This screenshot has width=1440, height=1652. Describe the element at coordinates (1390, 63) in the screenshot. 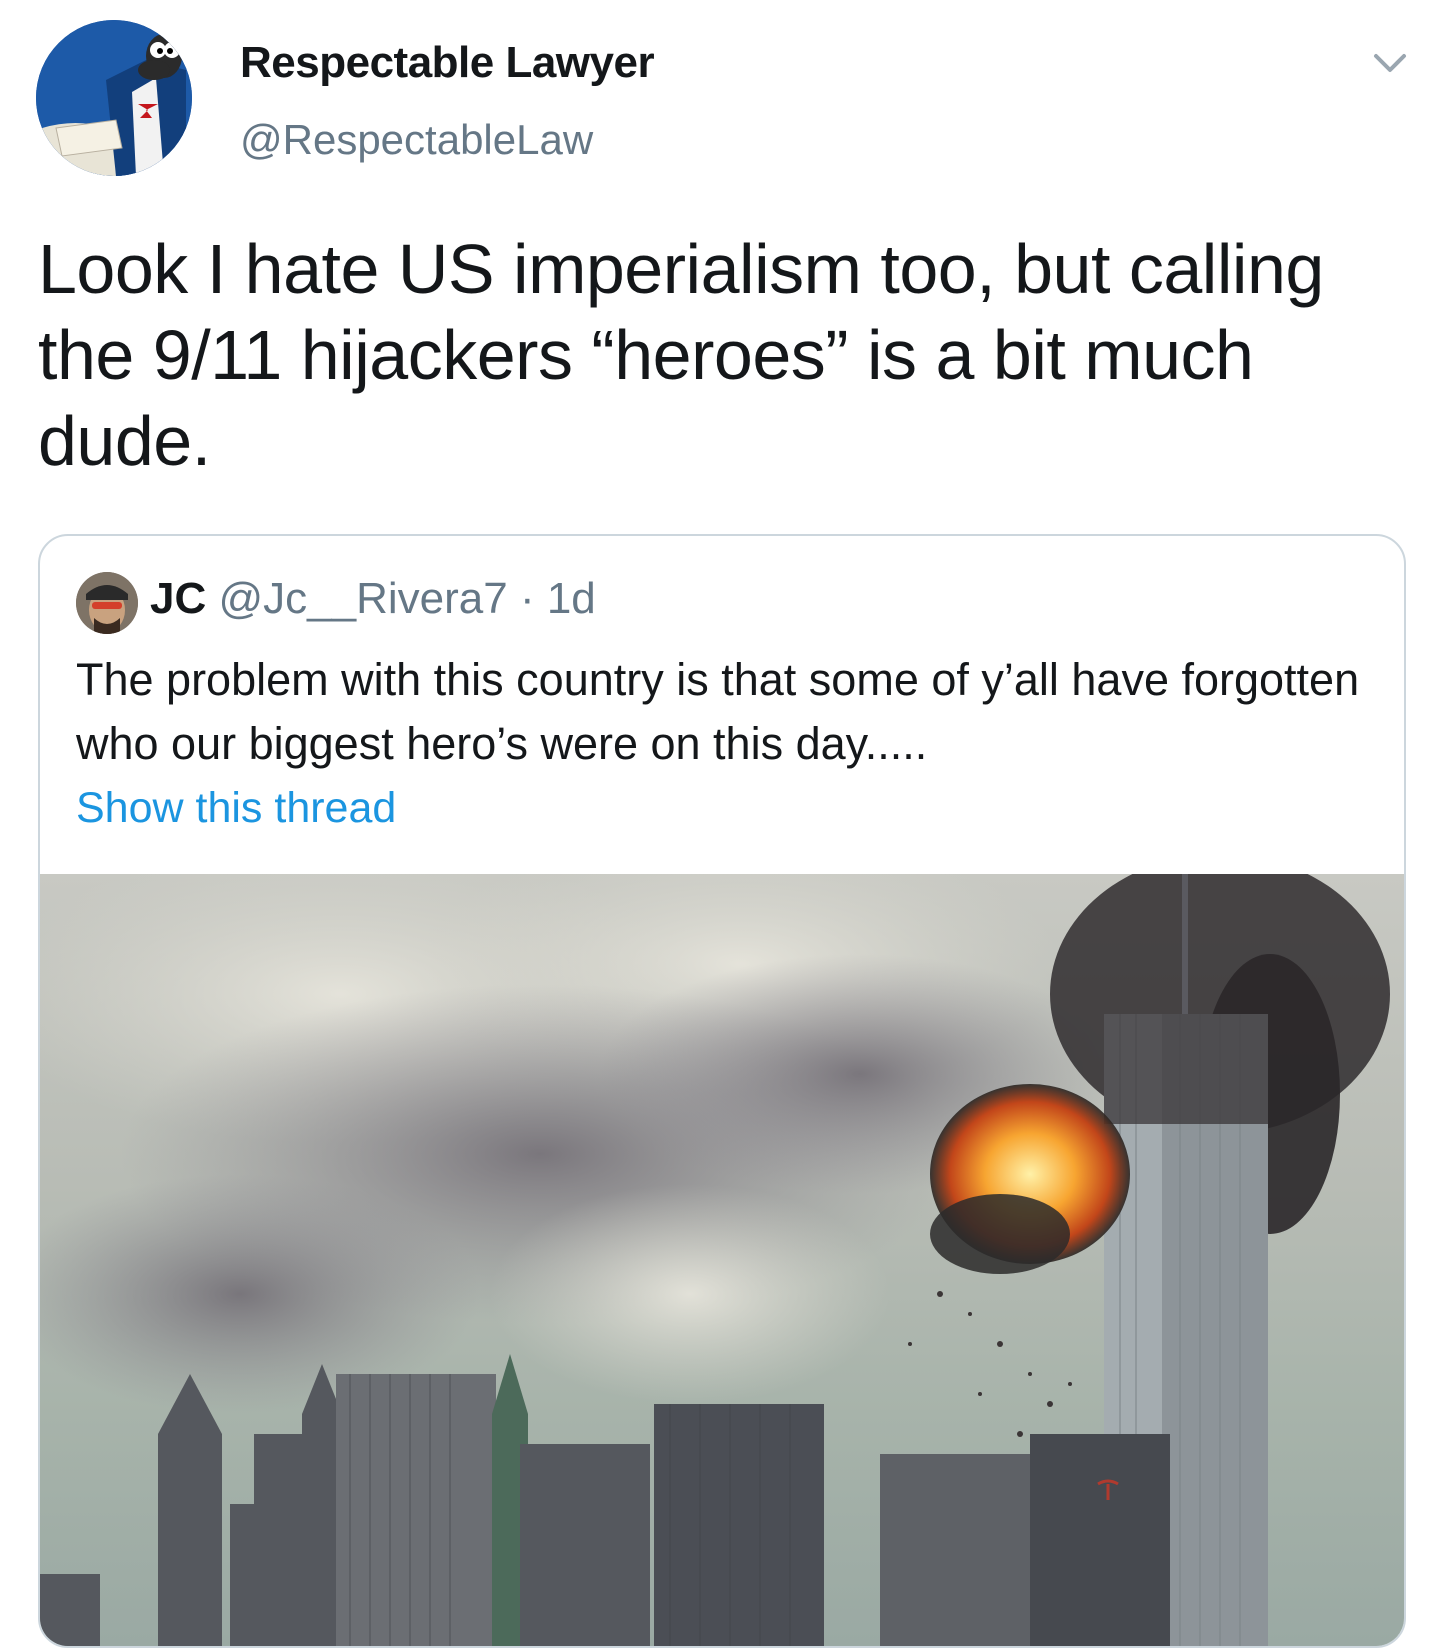

I see `chevron-down-icon` at that location.